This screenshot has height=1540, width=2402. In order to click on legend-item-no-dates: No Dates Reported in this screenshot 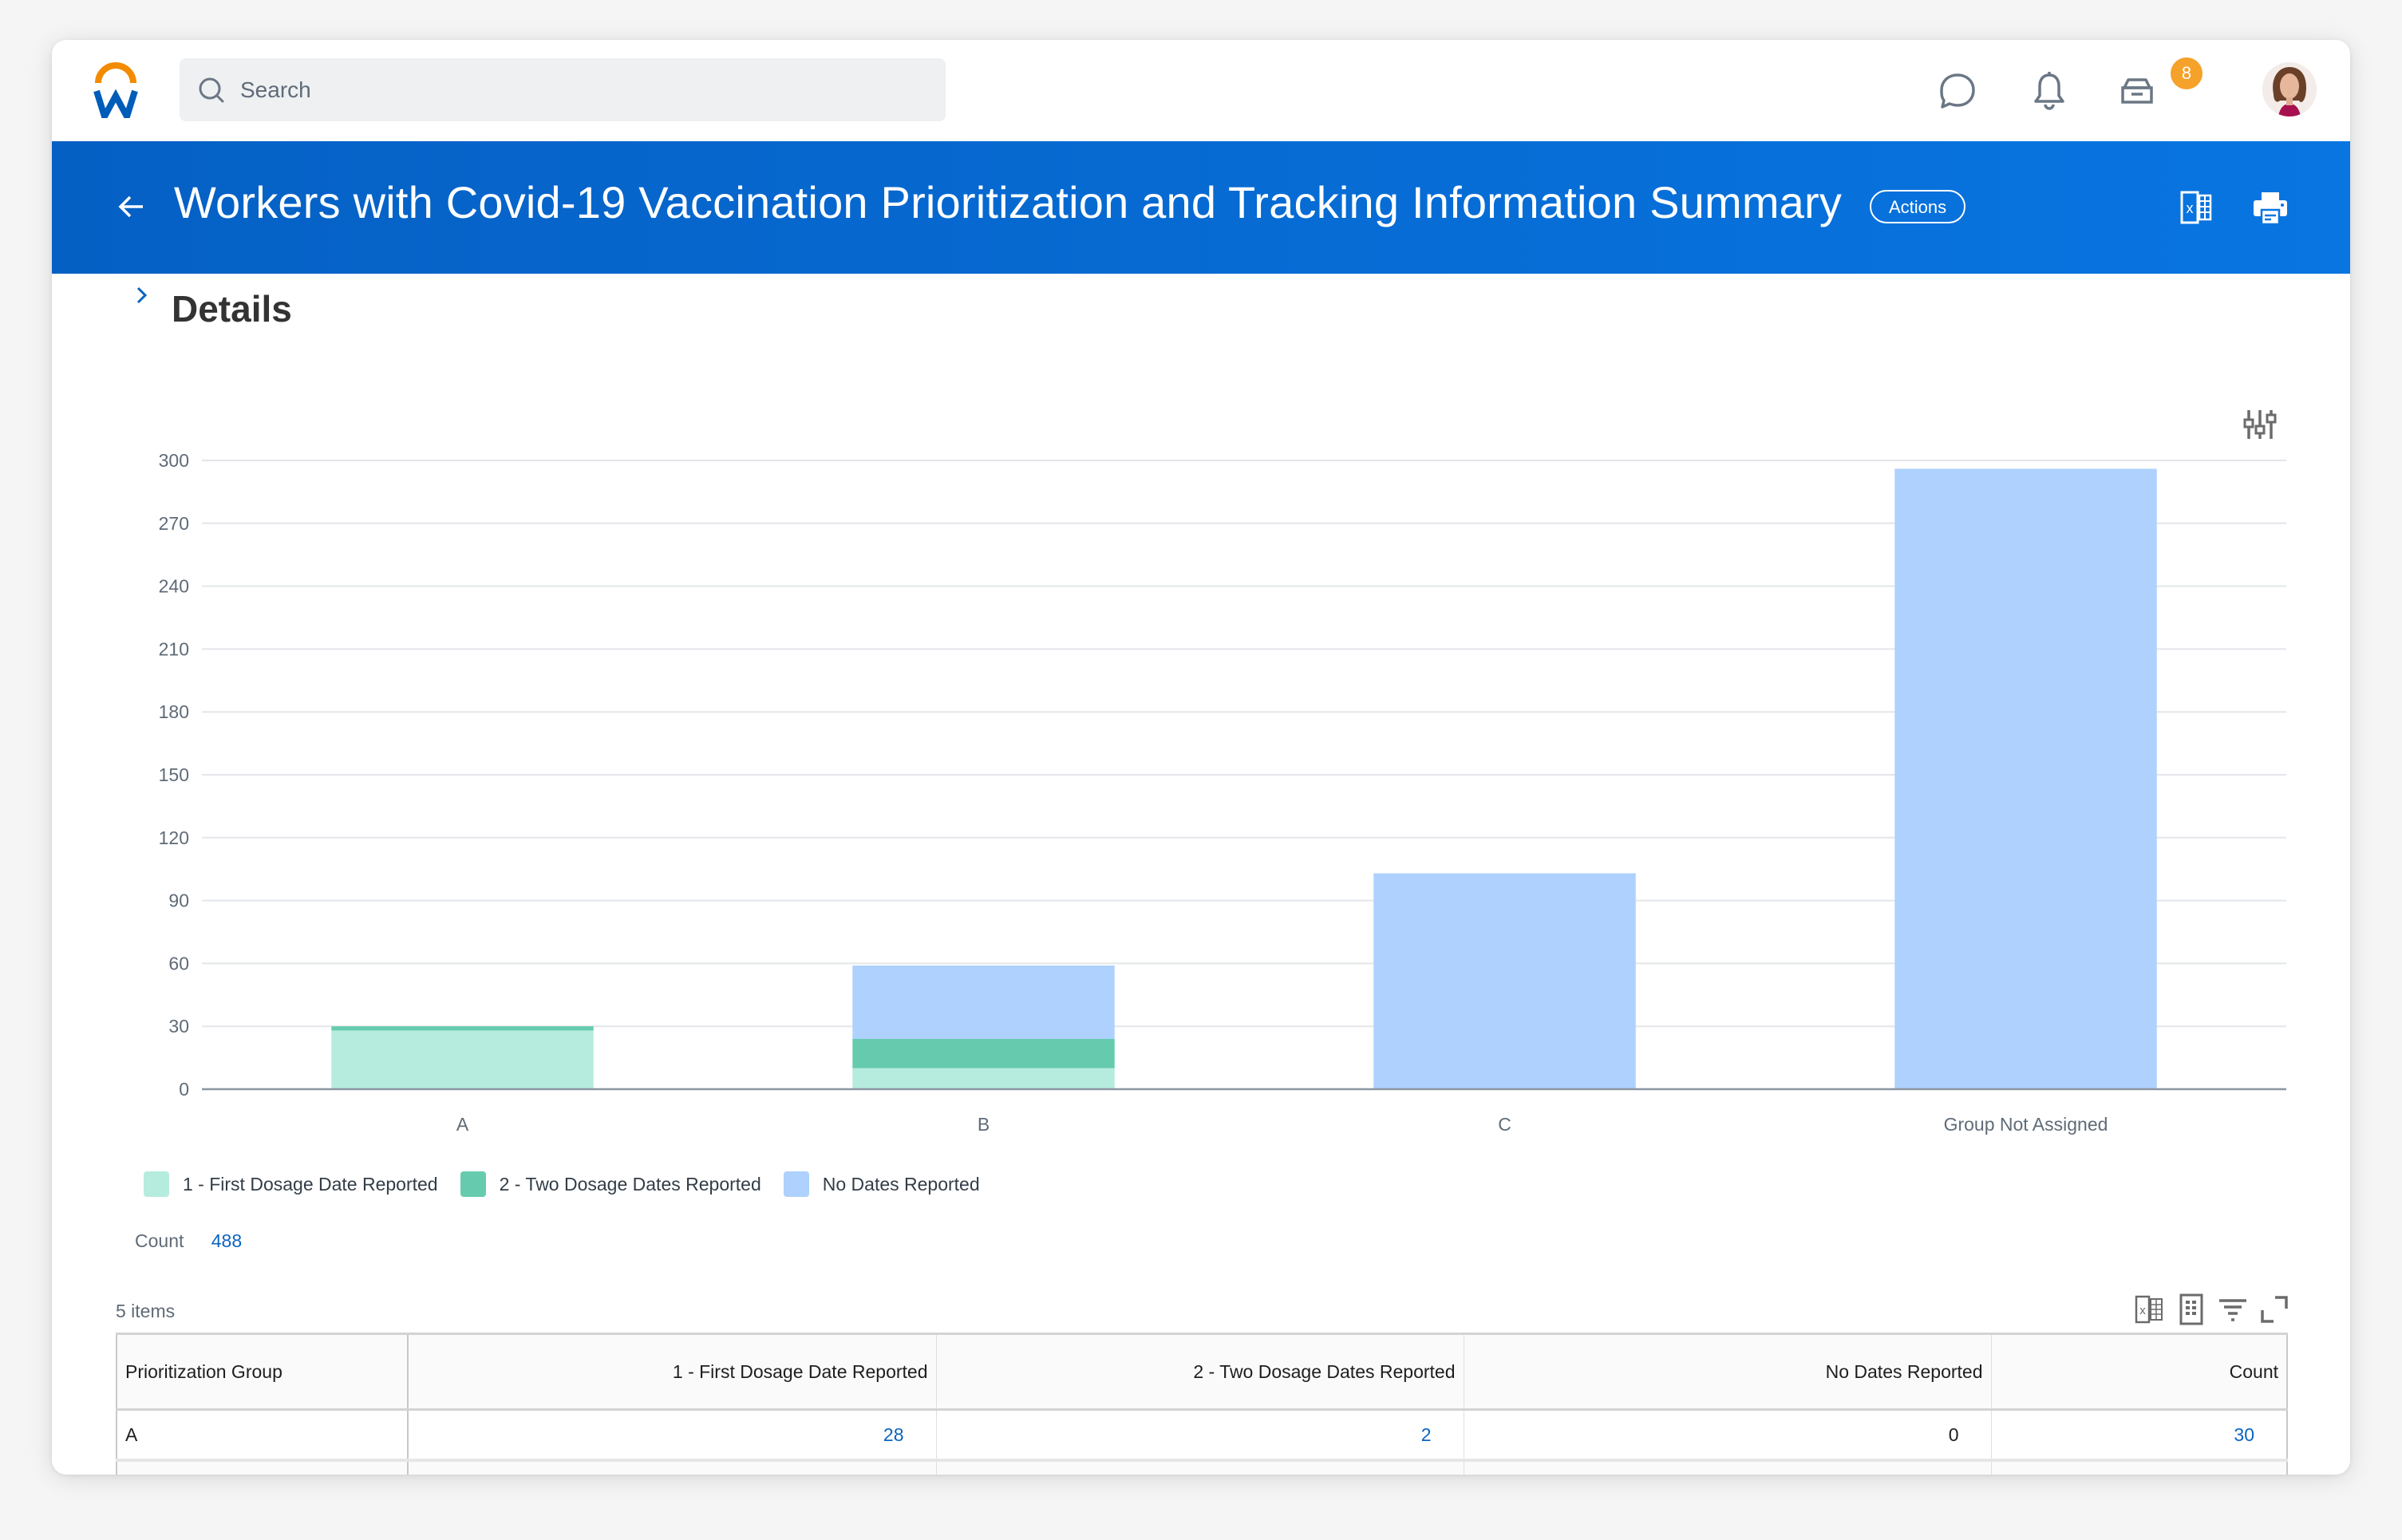, I will do `click(881, 1184)`.